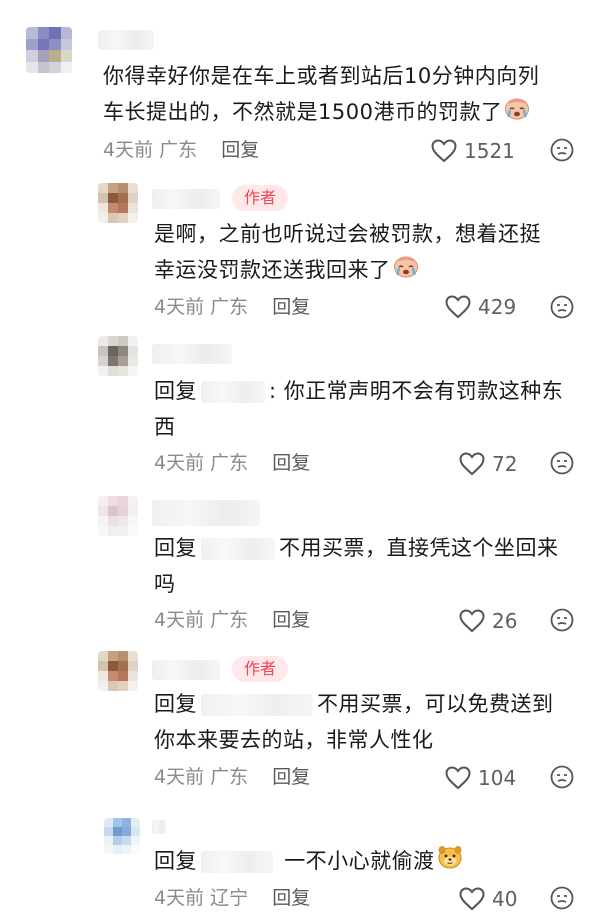 The height and width of the screenshot is (915, 600). I want to click on like-button: 104, so click(480, 778).